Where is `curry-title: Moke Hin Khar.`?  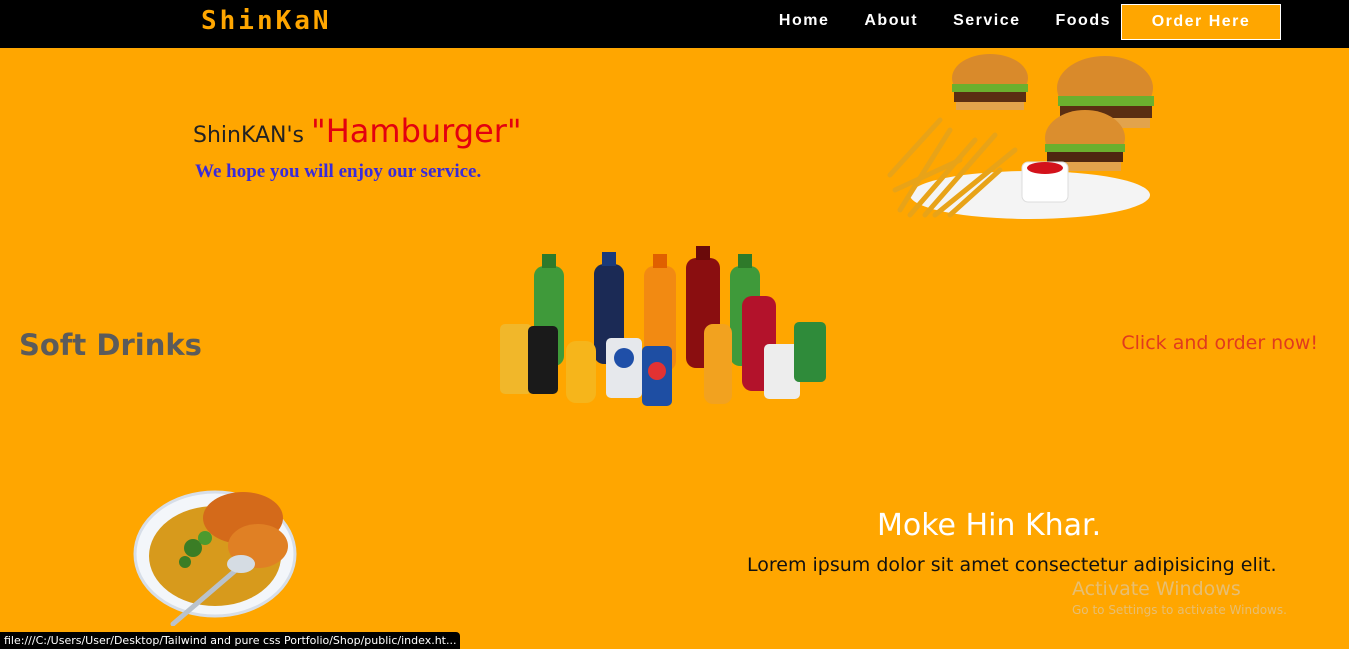 curry-title: Moke Hin Khar. is located at coordinates (989, 525).